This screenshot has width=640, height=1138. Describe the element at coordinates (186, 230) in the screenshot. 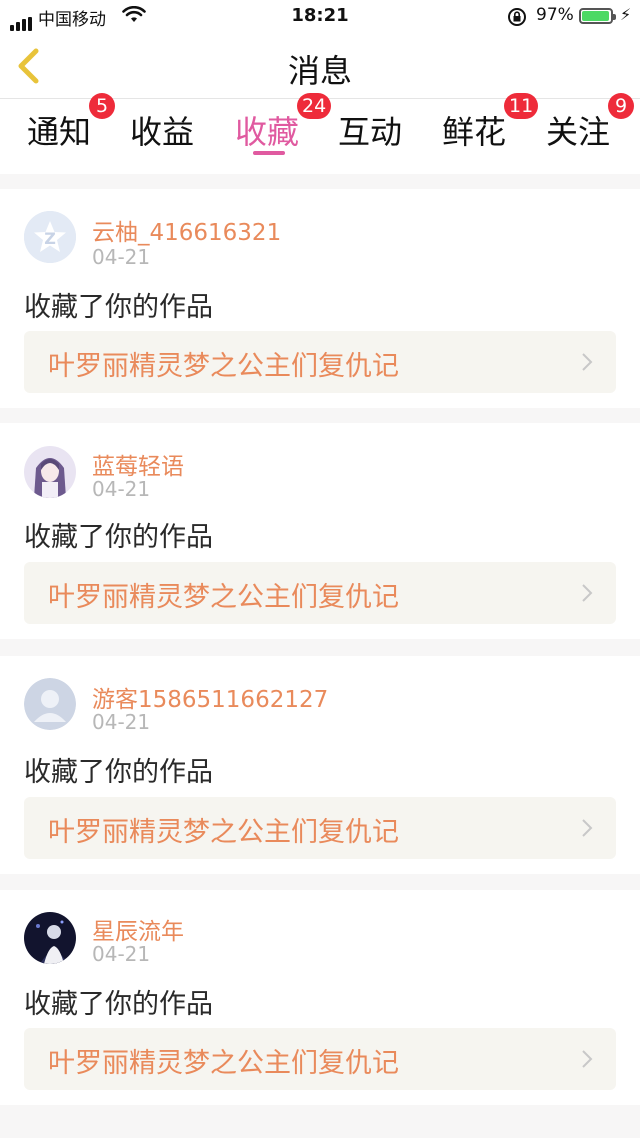

I see `username: 云柚_416616321` at that location.